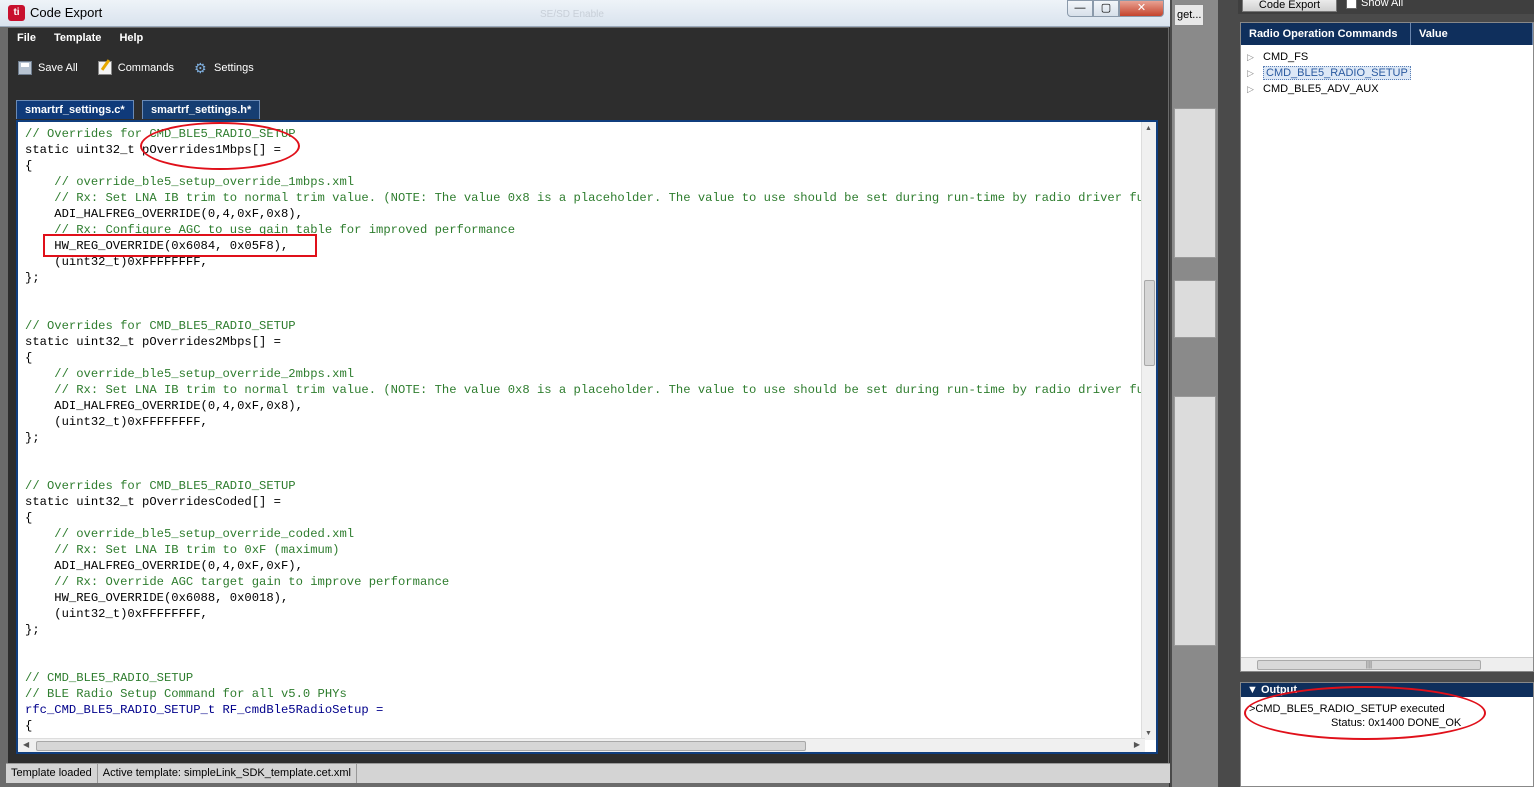 The image size is (1534, 787). What do you see at coordinates (1137, 744) in the screenshot?
I see `scroll-right-icon: ▶` at bounding box center [1137, 744].